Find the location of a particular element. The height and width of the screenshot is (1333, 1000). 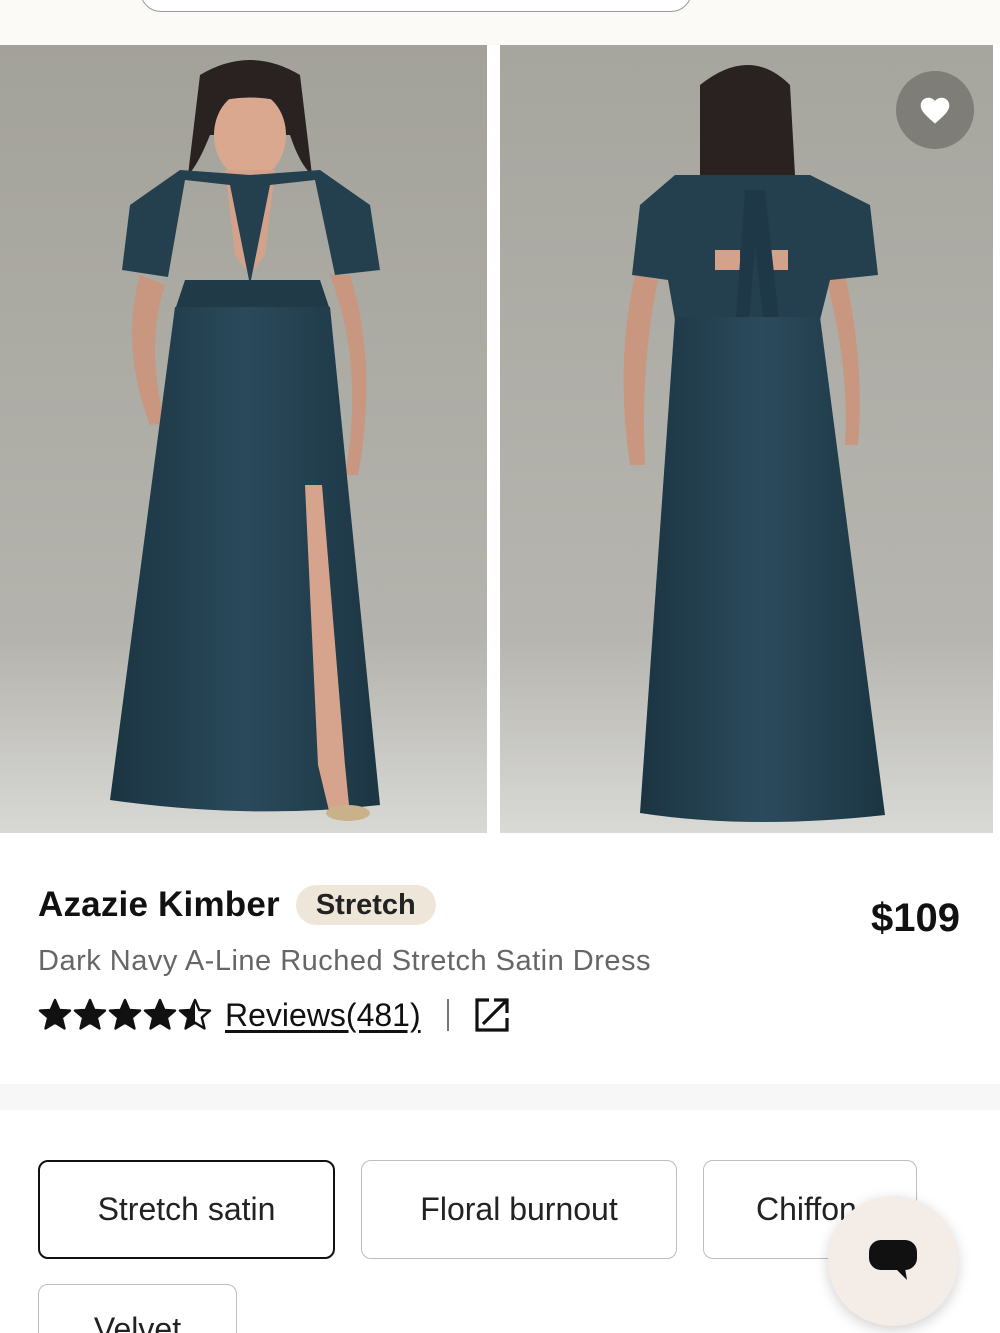

external-link-icon is located at coordinates (492, 1015).